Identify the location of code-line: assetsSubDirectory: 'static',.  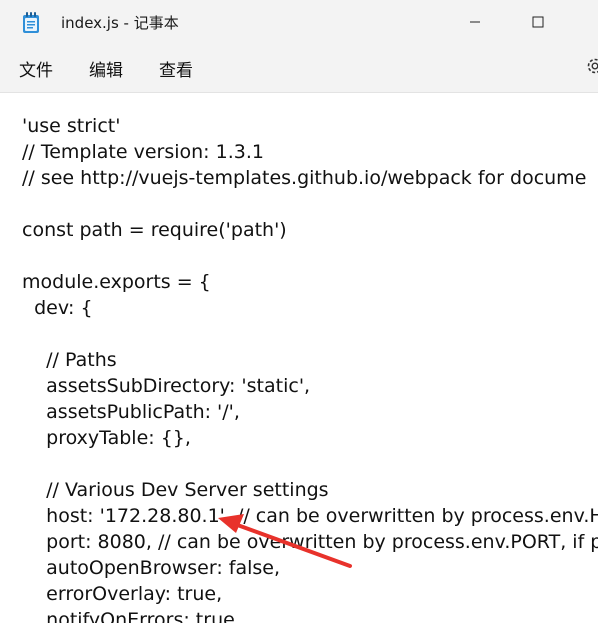
(166, 386).